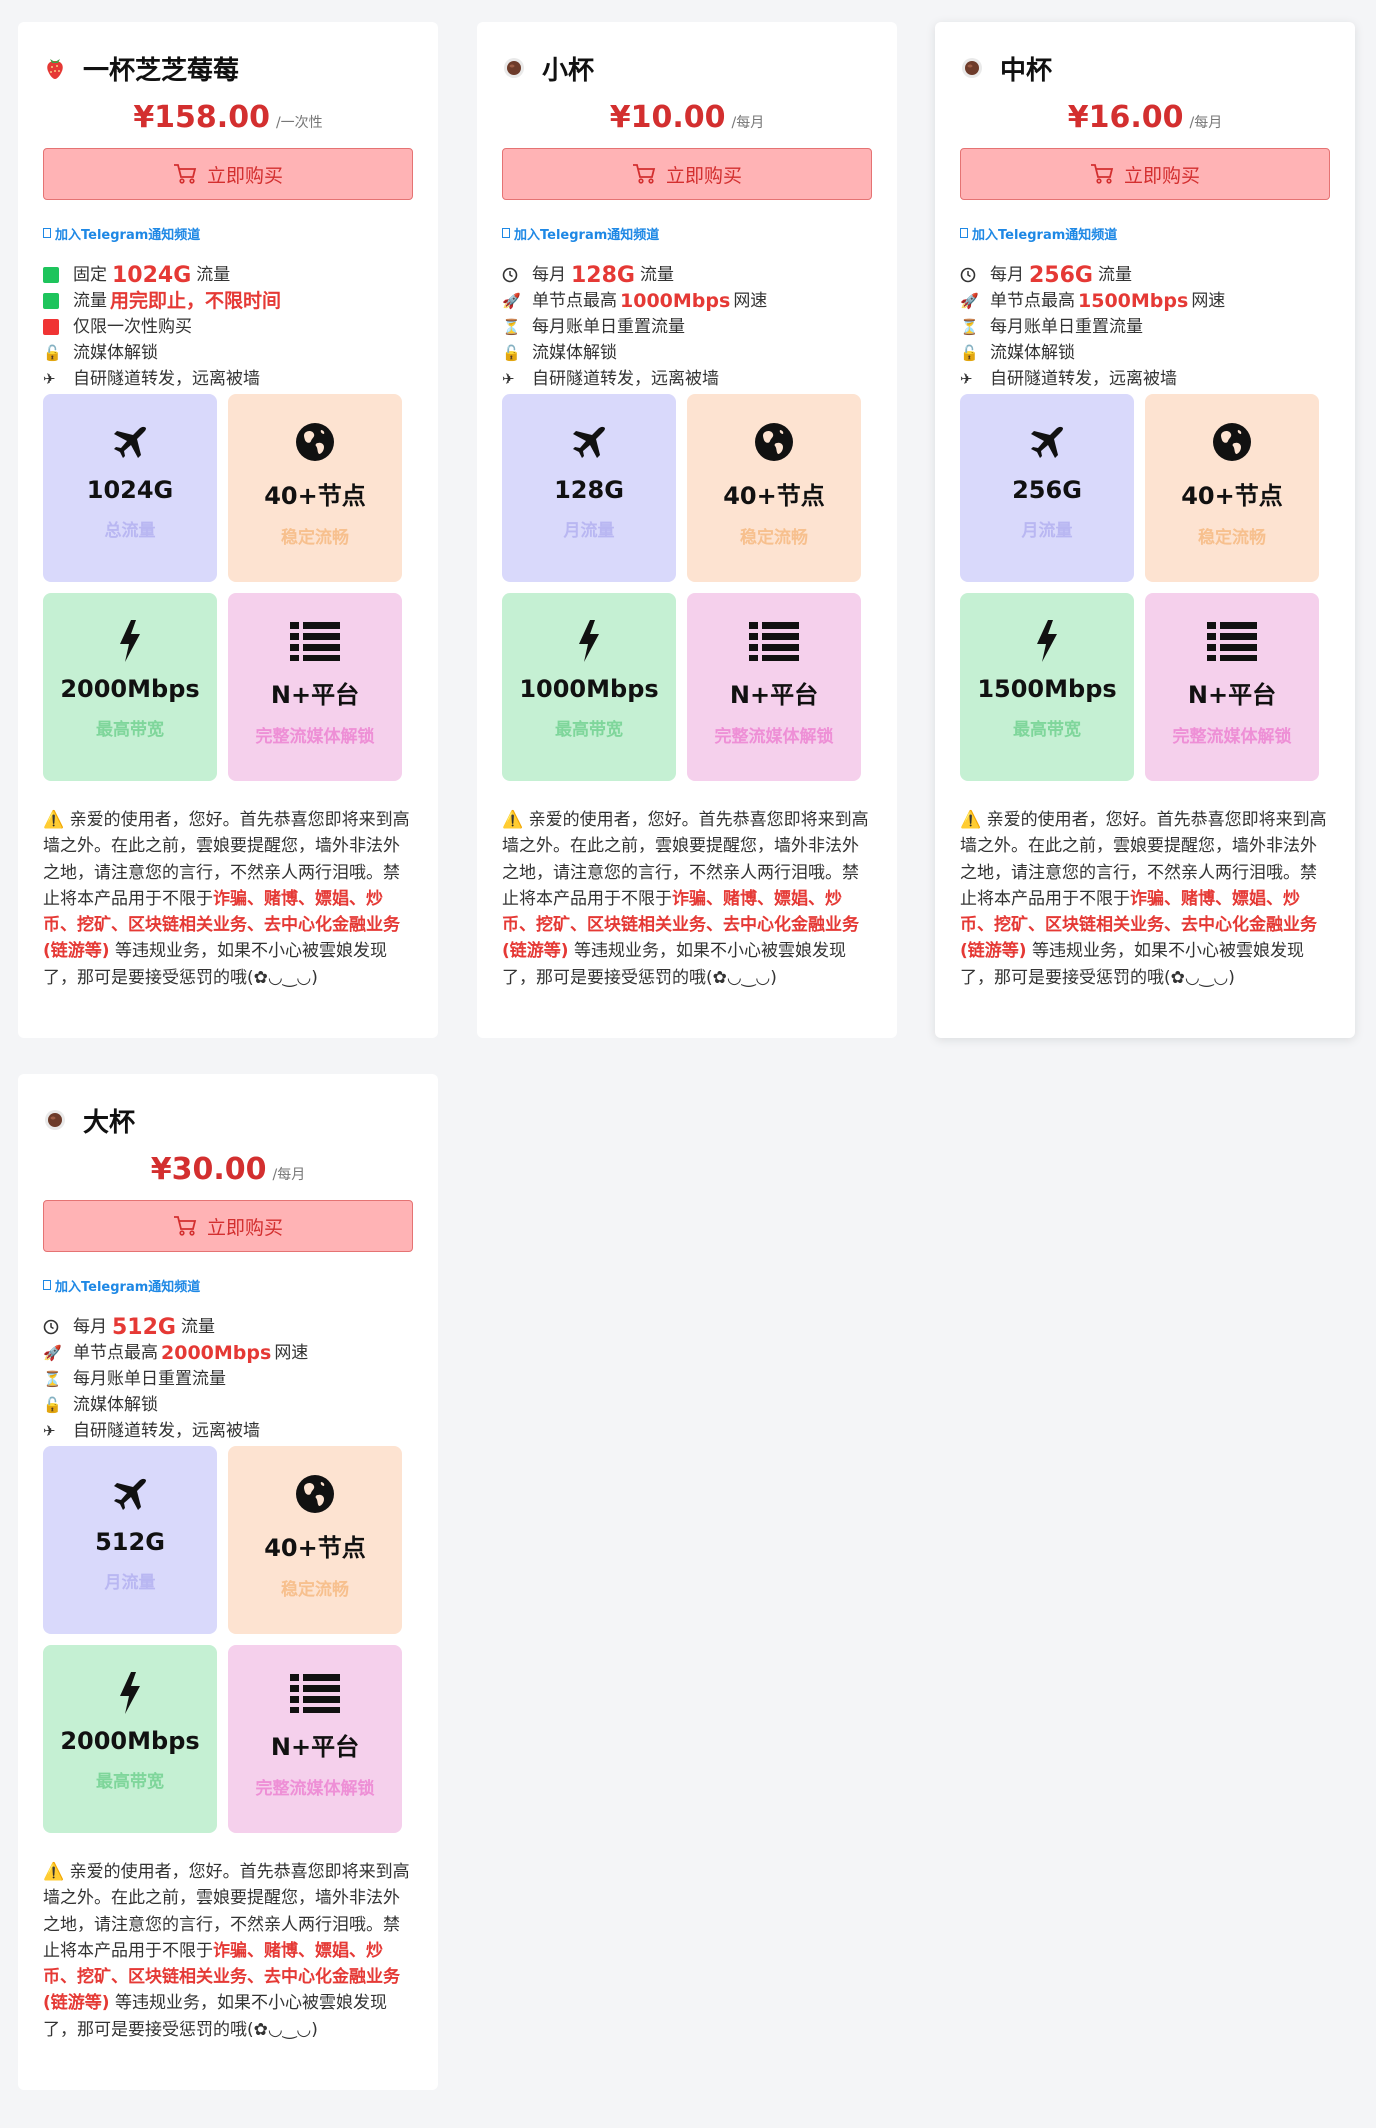 This screenshot has height=2128, width=1376. Describe the element at coordinates (228, 1353) in the screenshot. I see `feature-speed: 🚀 单节点最高 2000Mbps 网速` at that location.